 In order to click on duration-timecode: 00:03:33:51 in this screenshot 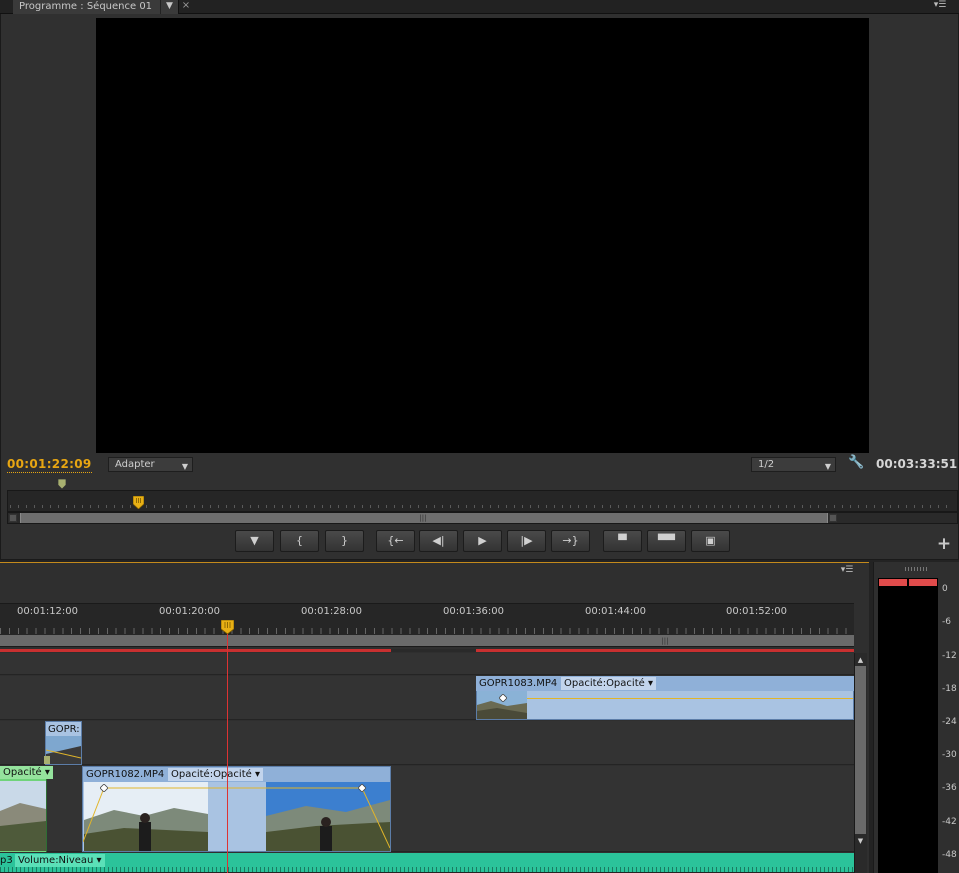, I will do `click(917, 464)`.